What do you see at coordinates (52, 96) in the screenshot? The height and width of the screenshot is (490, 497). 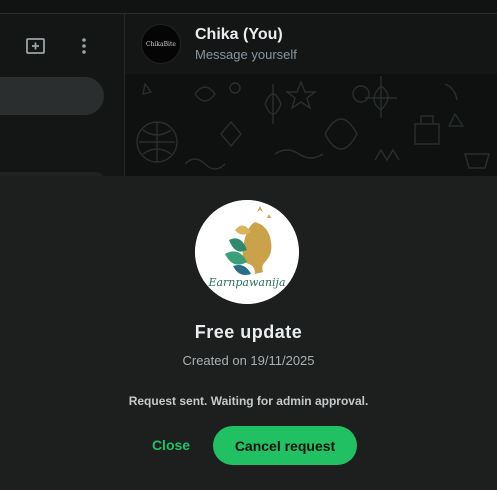 I see `search-input` at bounding box center [52, 96].